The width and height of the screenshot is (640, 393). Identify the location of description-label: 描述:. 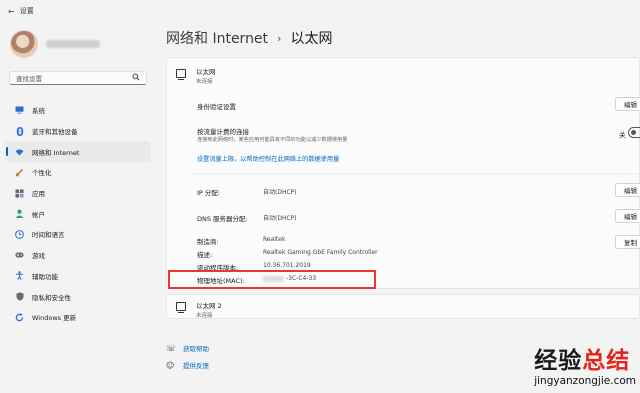
(205, 255).